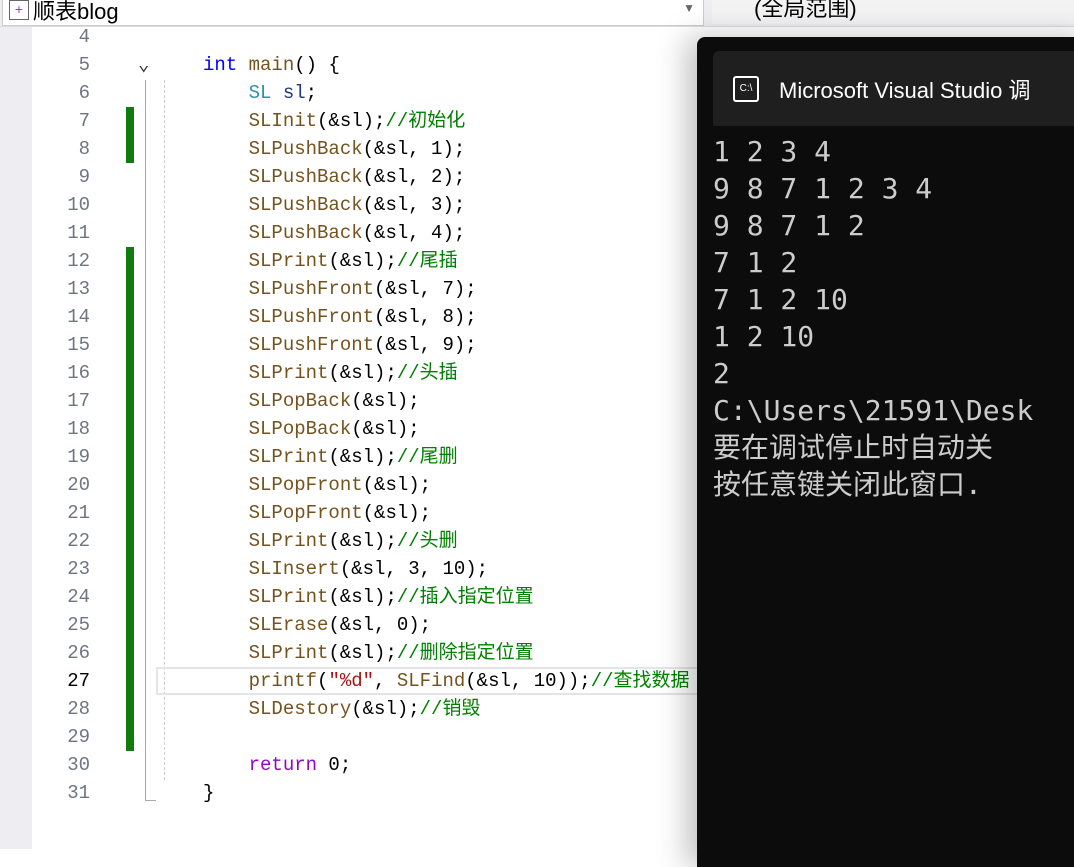 This screenshot has height=867, width=1074. Describe the element at coordinates (853, 447) in the screenshot. I see `console-line: 要在调试停止时自动关` at that location.